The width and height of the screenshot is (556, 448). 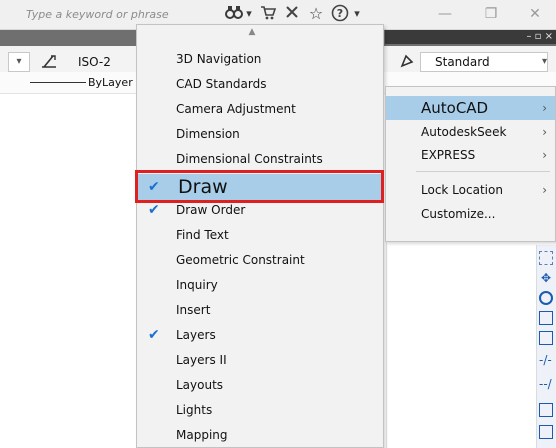 What do you see at coordinates (236, 109) in the screenshot?
I see `menu-item-label: Camera Adjustment` at bounding box center [236, 109].